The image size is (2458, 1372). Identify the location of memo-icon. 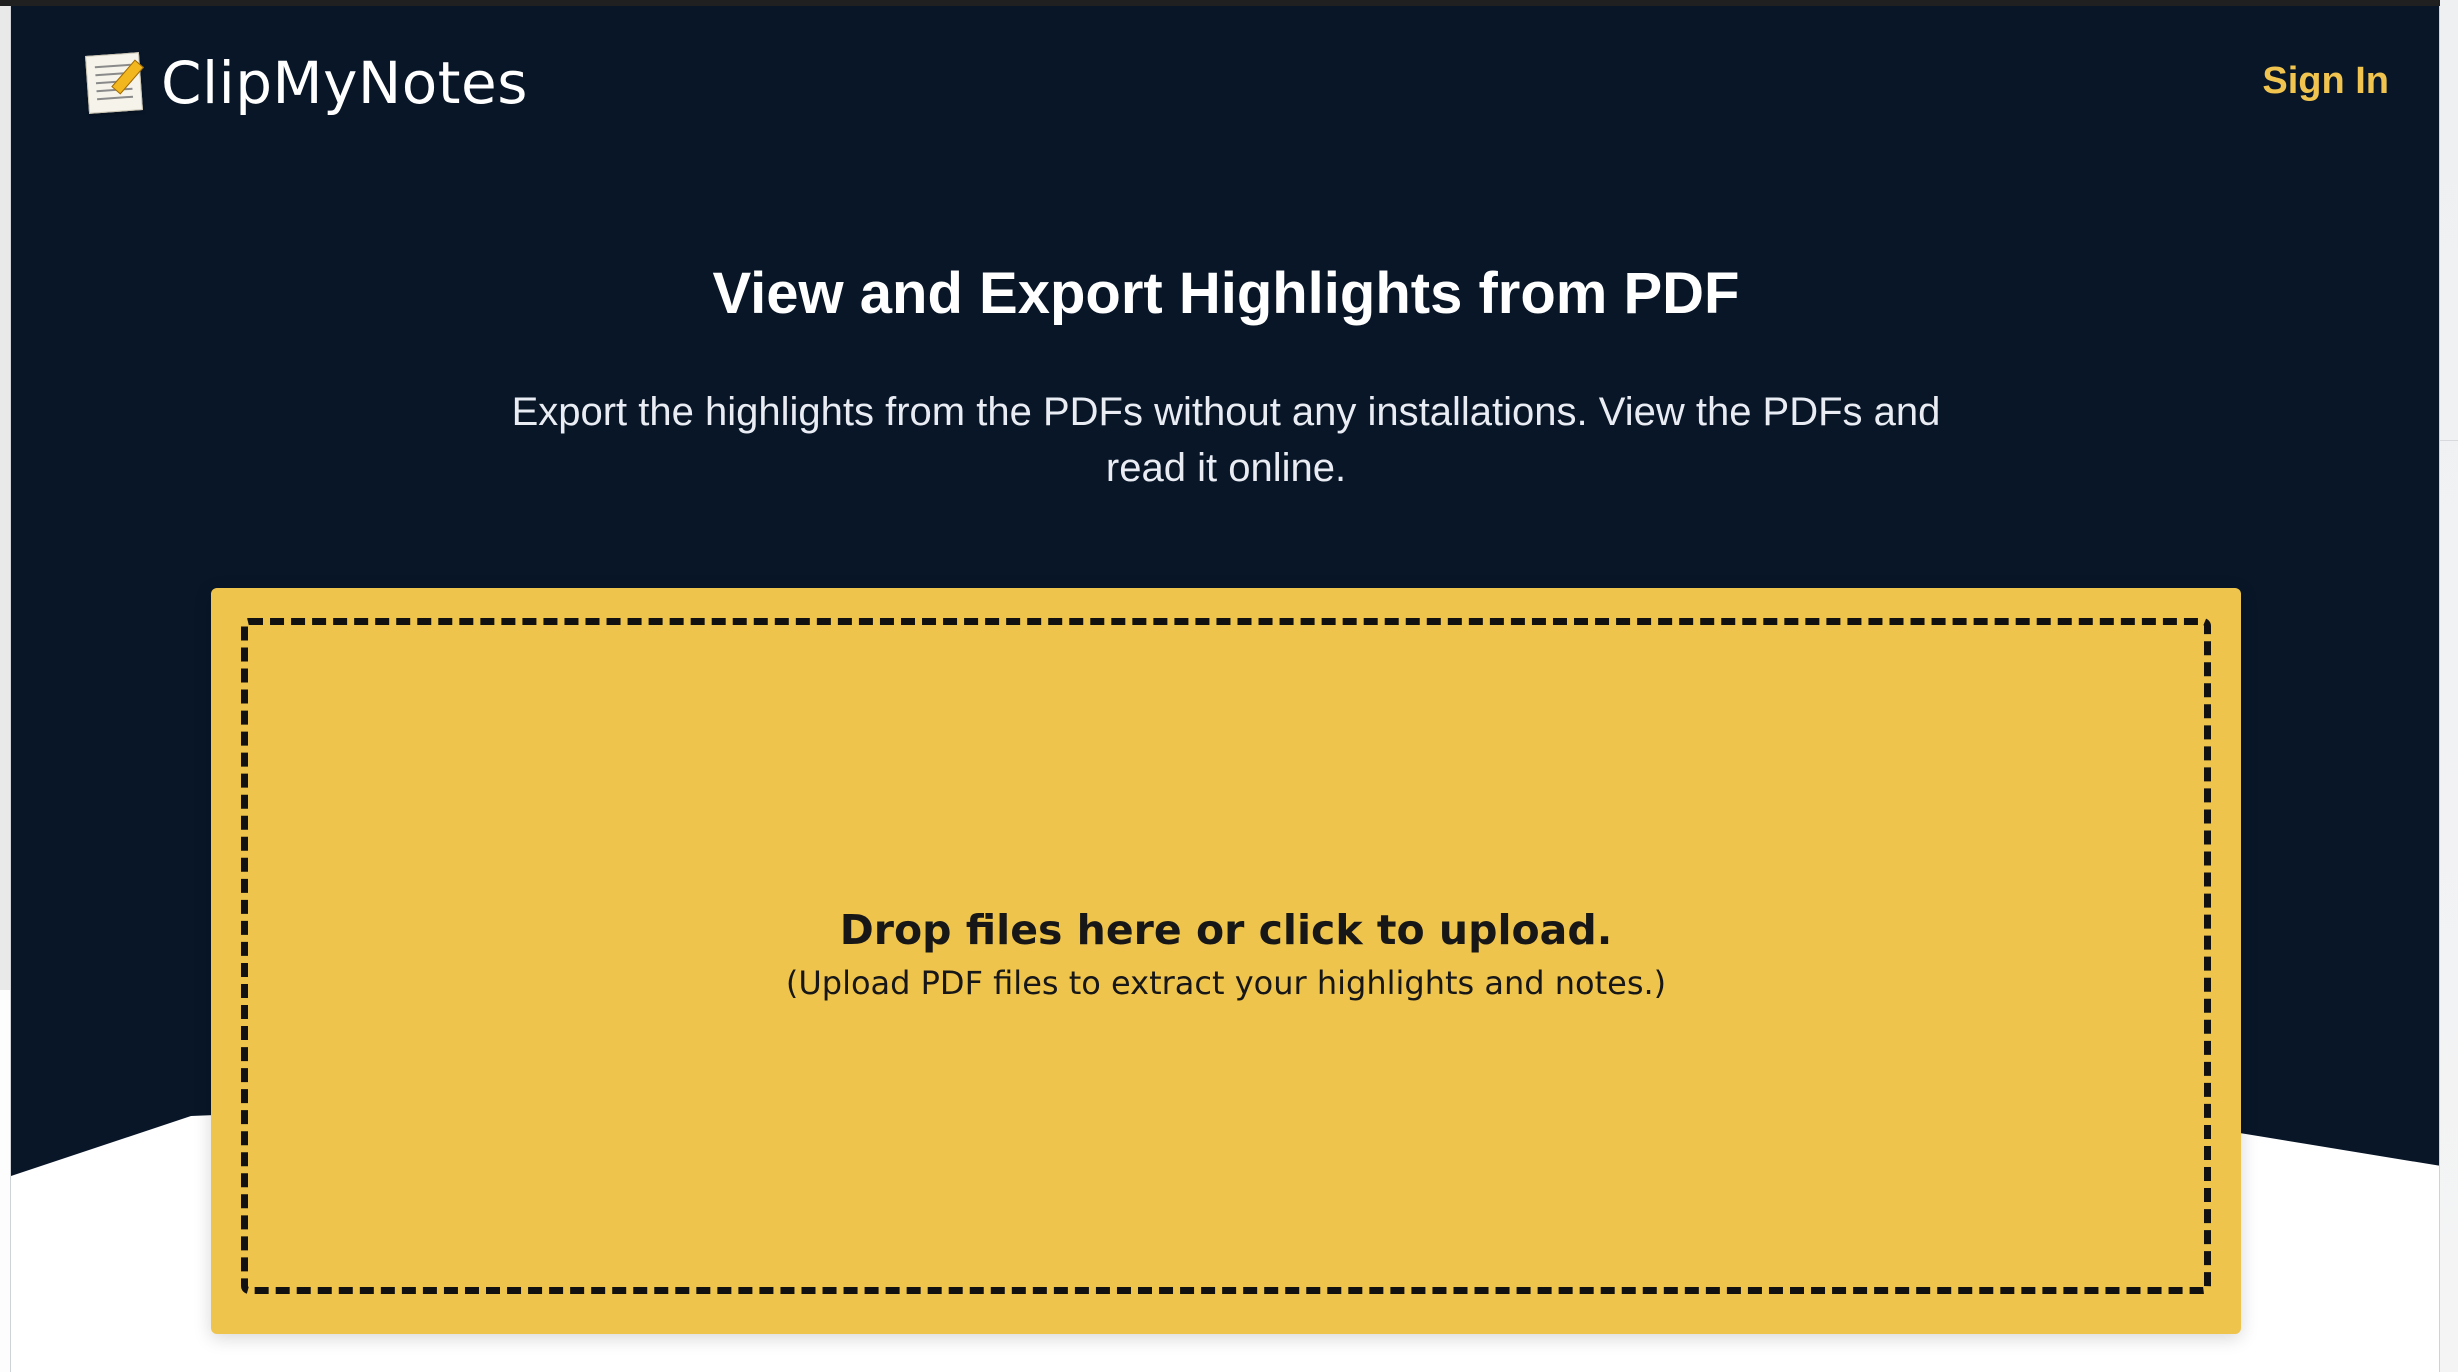
(114, 83).